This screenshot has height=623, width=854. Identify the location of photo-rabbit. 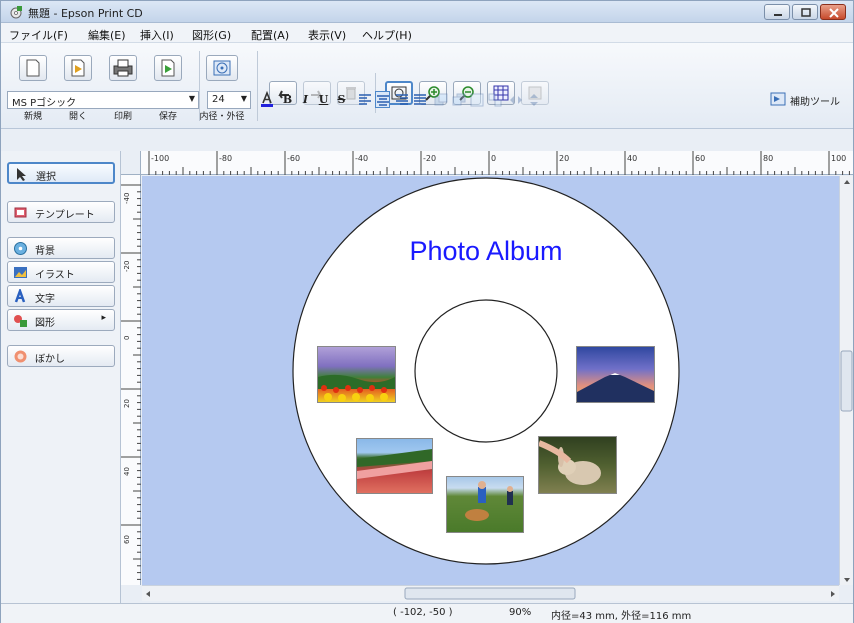
(577, 465).